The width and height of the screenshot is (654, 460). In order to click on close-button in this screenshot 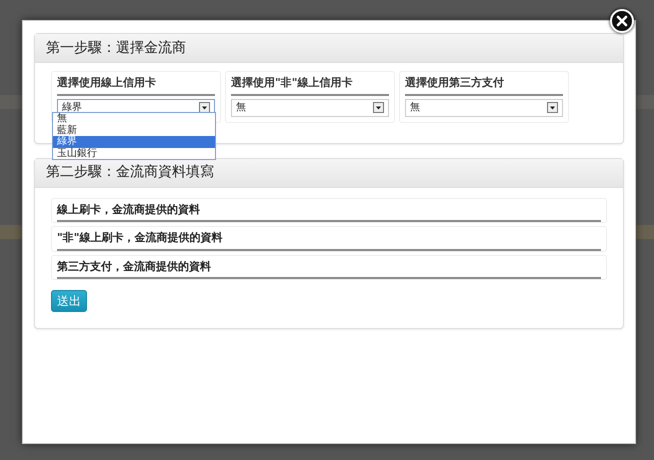, I will do `click(622, 21)`.